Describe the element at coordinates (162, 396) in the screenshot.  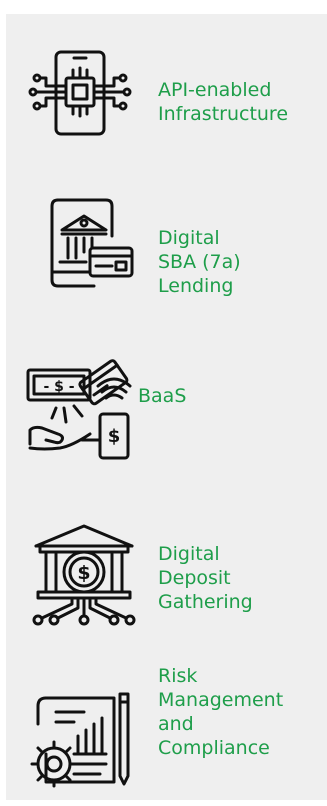
I see `feature-label: BaaS` at that location.